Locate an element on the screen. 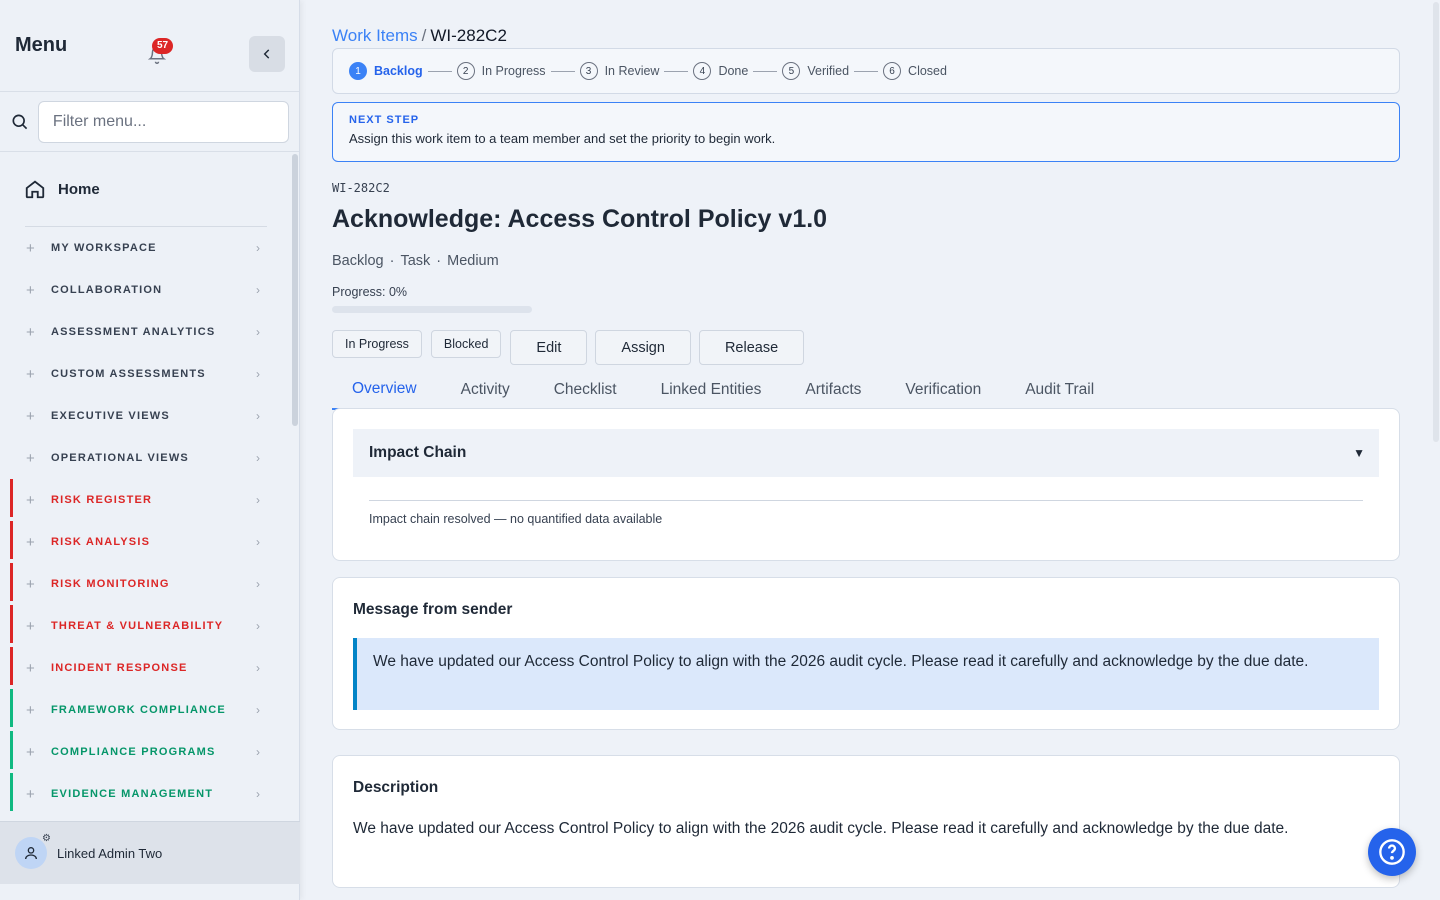  assign-button: Assign is located at coordinates (643, 347).